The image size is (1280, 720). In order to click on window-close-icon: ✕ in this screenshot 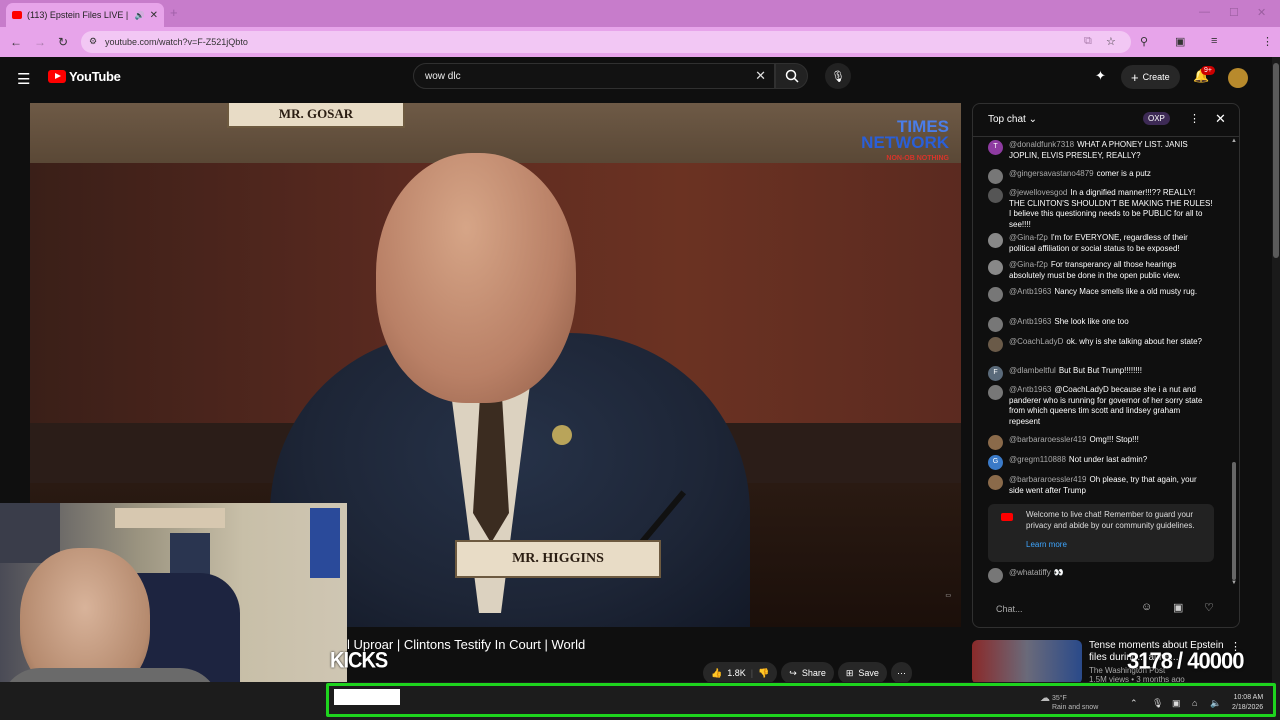, I will do `click(1261, 12)`.